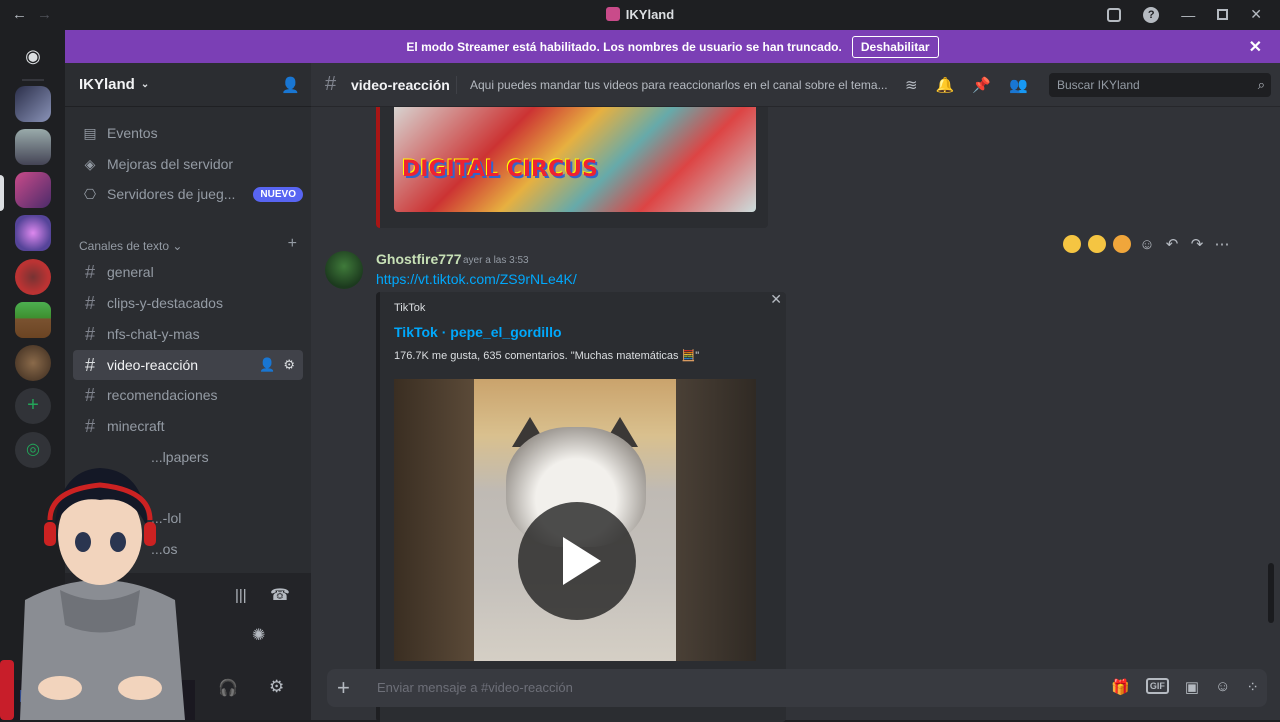 This screenshot has width=1280, height=722. I want to click on server-icon-ikyland, so click(33, 190).